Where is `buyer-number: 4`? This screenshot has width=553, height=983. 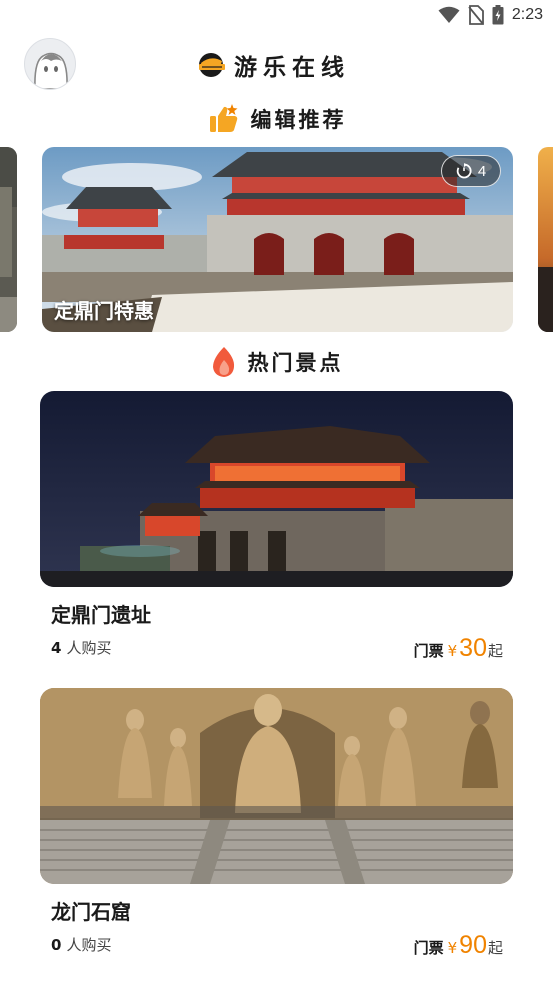 buyer-number: 4 is located at coordinates (56, 648).